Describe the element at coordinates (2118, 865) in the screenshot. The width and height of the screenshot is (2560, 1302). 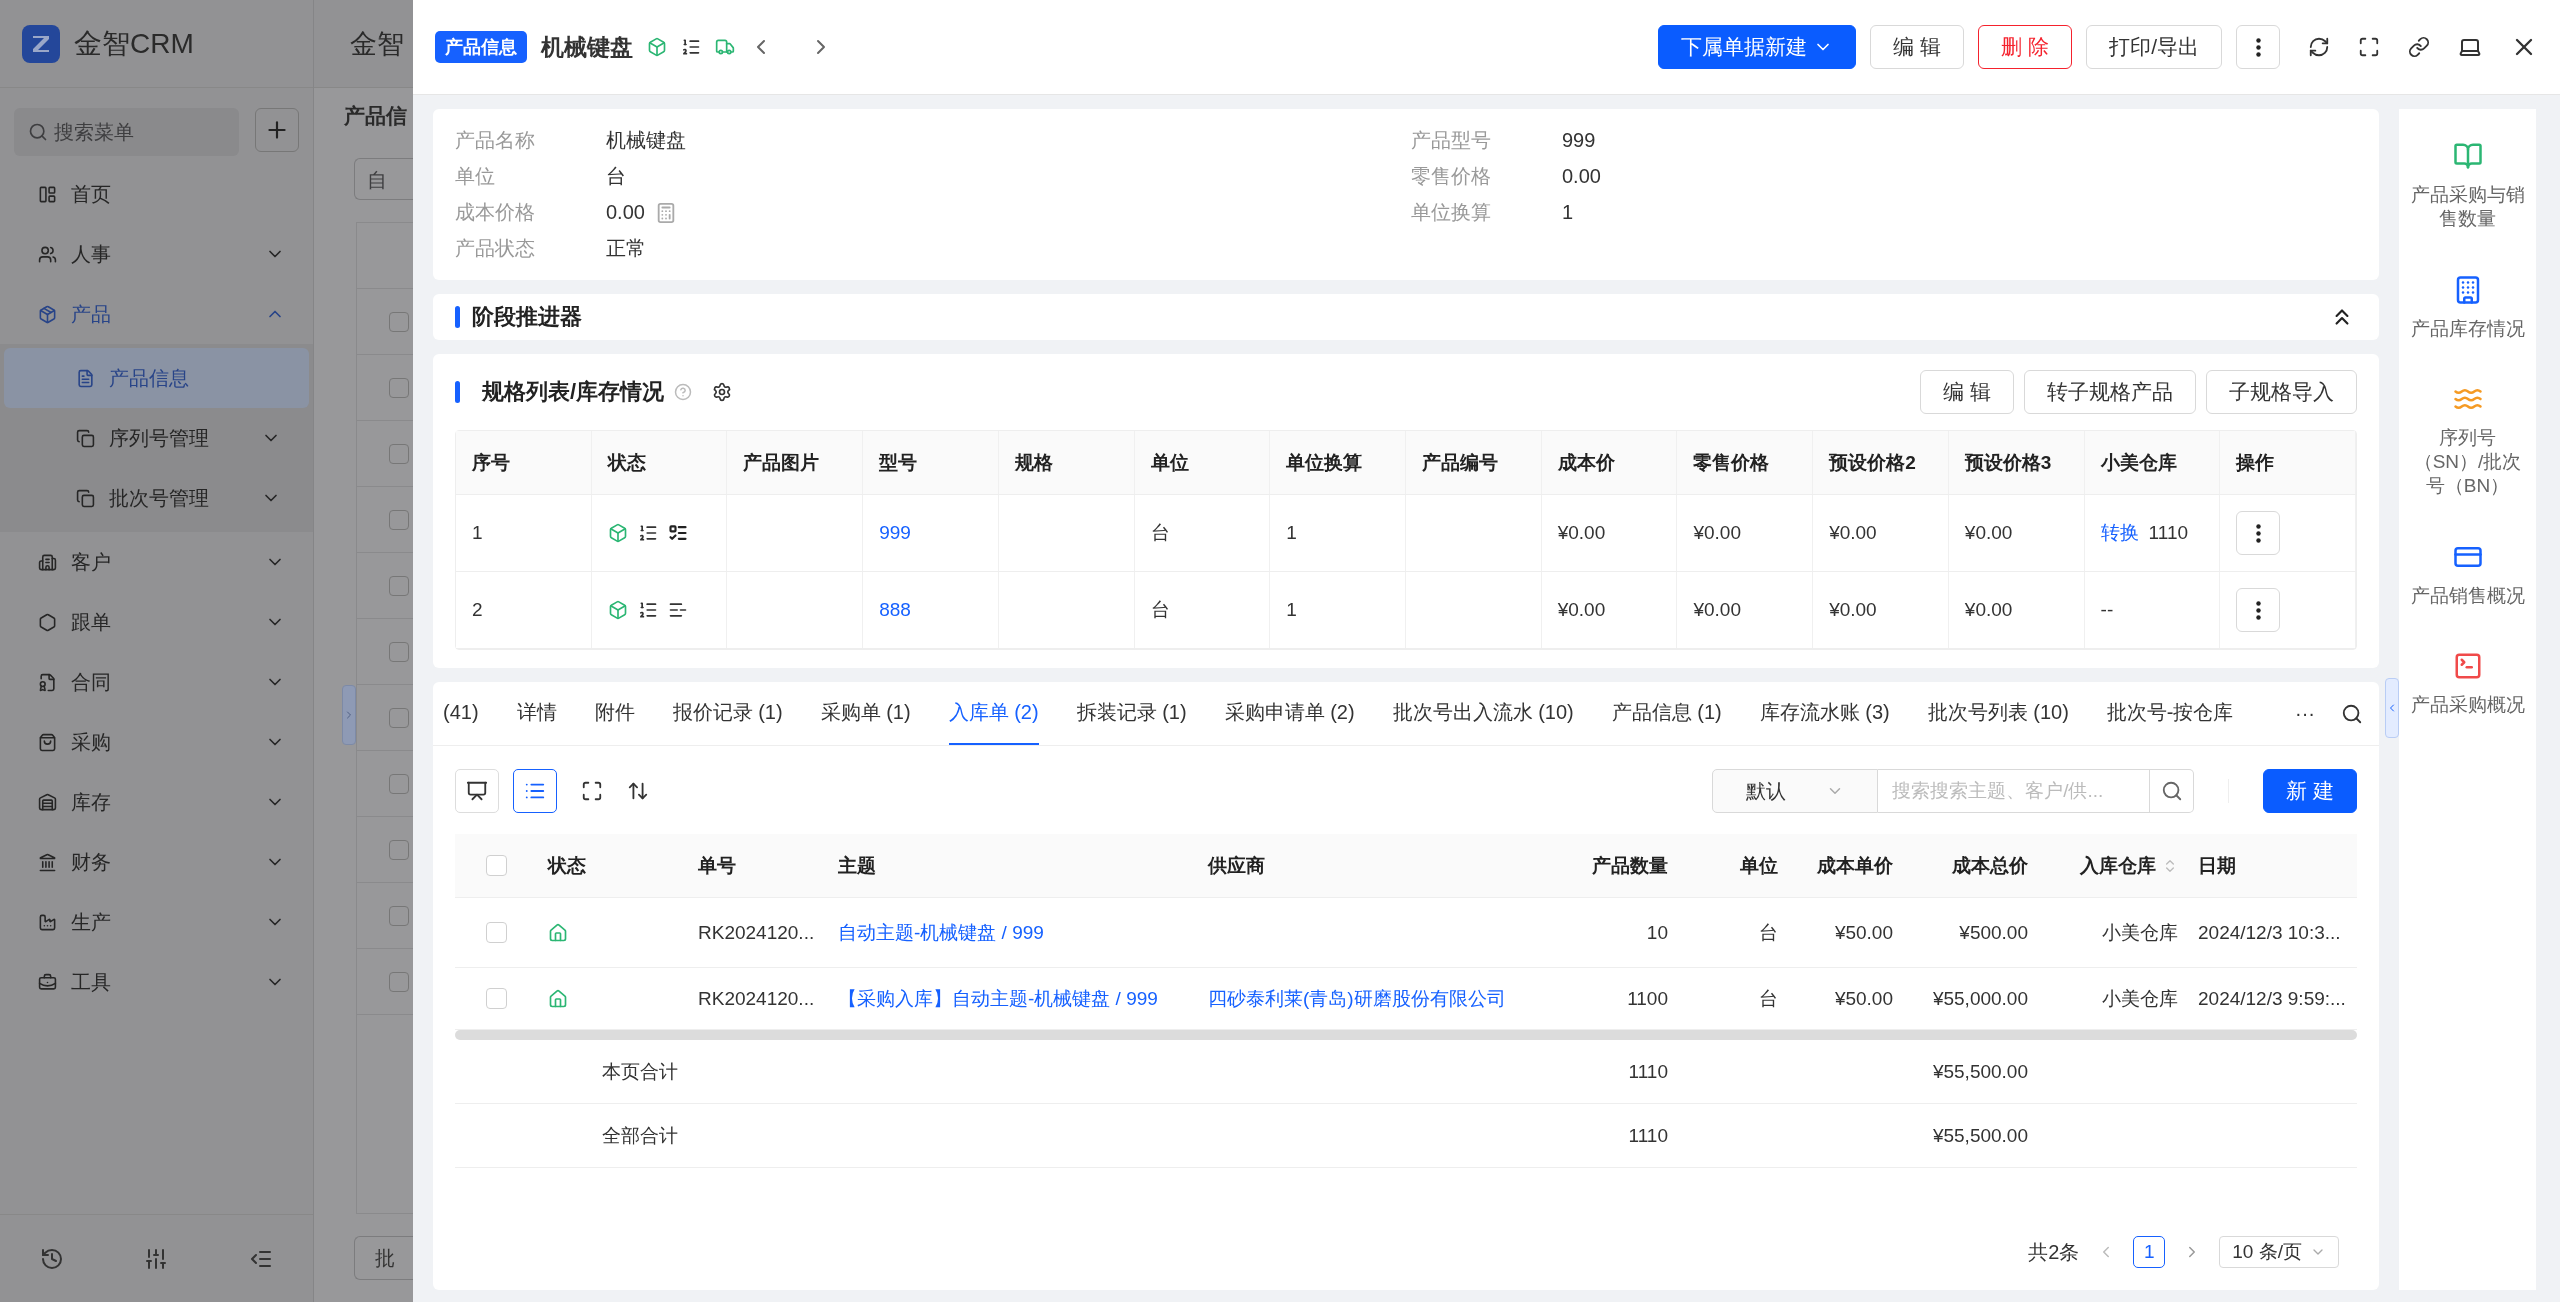
I see `column-header: 入库仓库` at that location.